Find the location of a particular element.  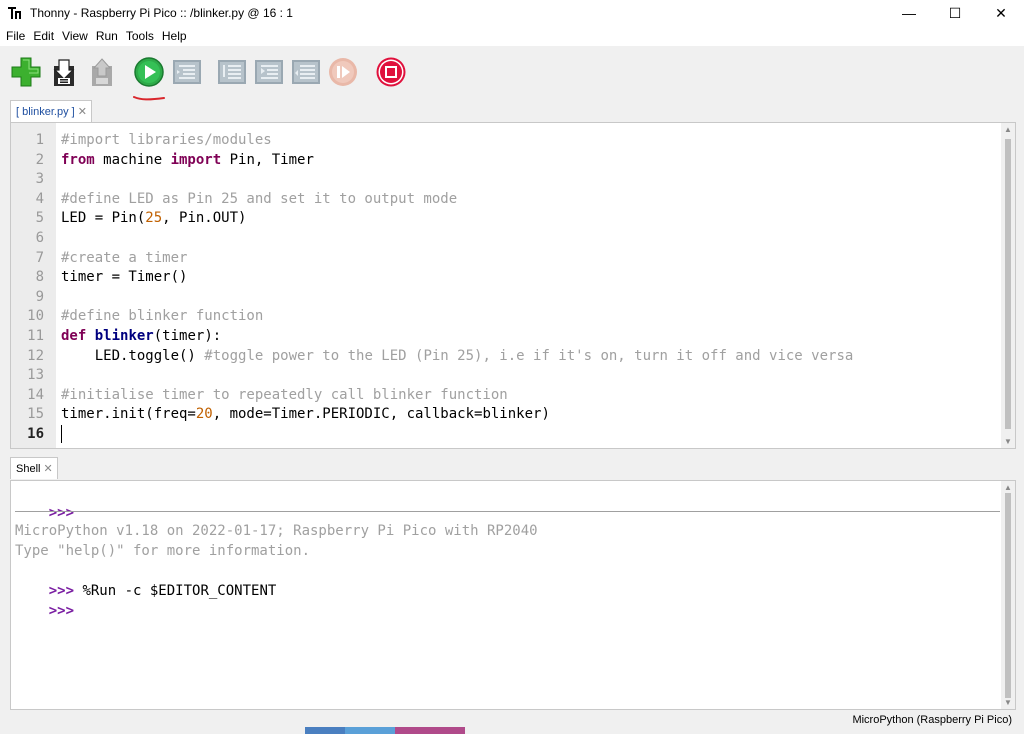

toolbar is located at coordinates (512, 71).